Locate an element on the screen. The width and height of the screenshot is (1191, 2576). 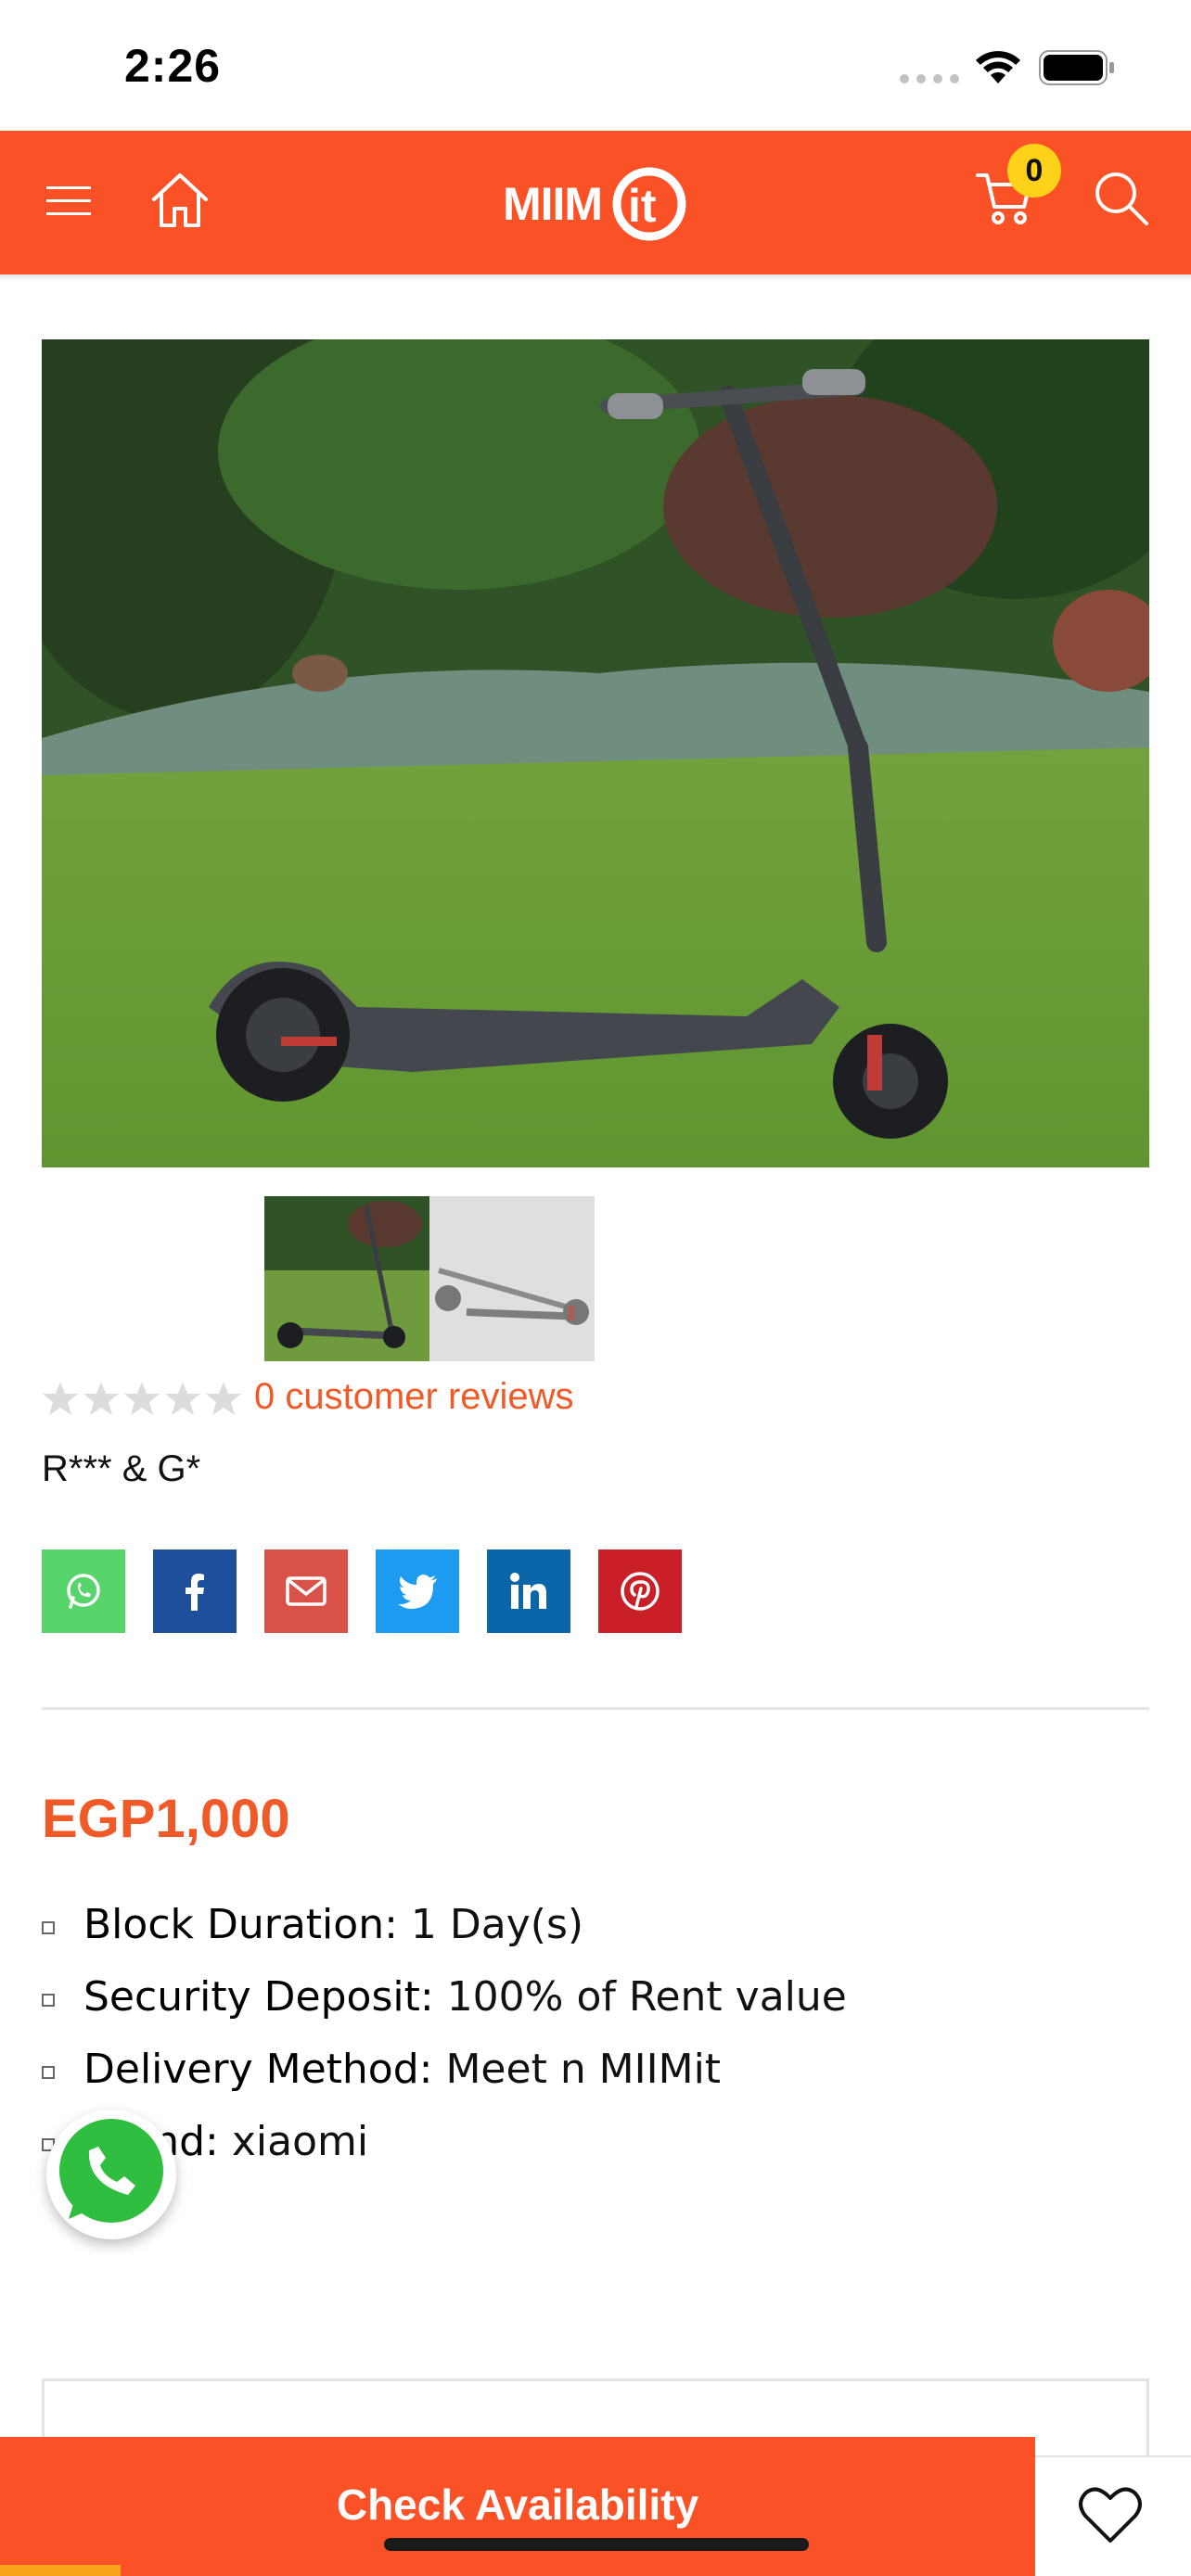
attribute-delivery-method: Delivery Method: Meet n MIIMit is located at coordinates (444, 2082).